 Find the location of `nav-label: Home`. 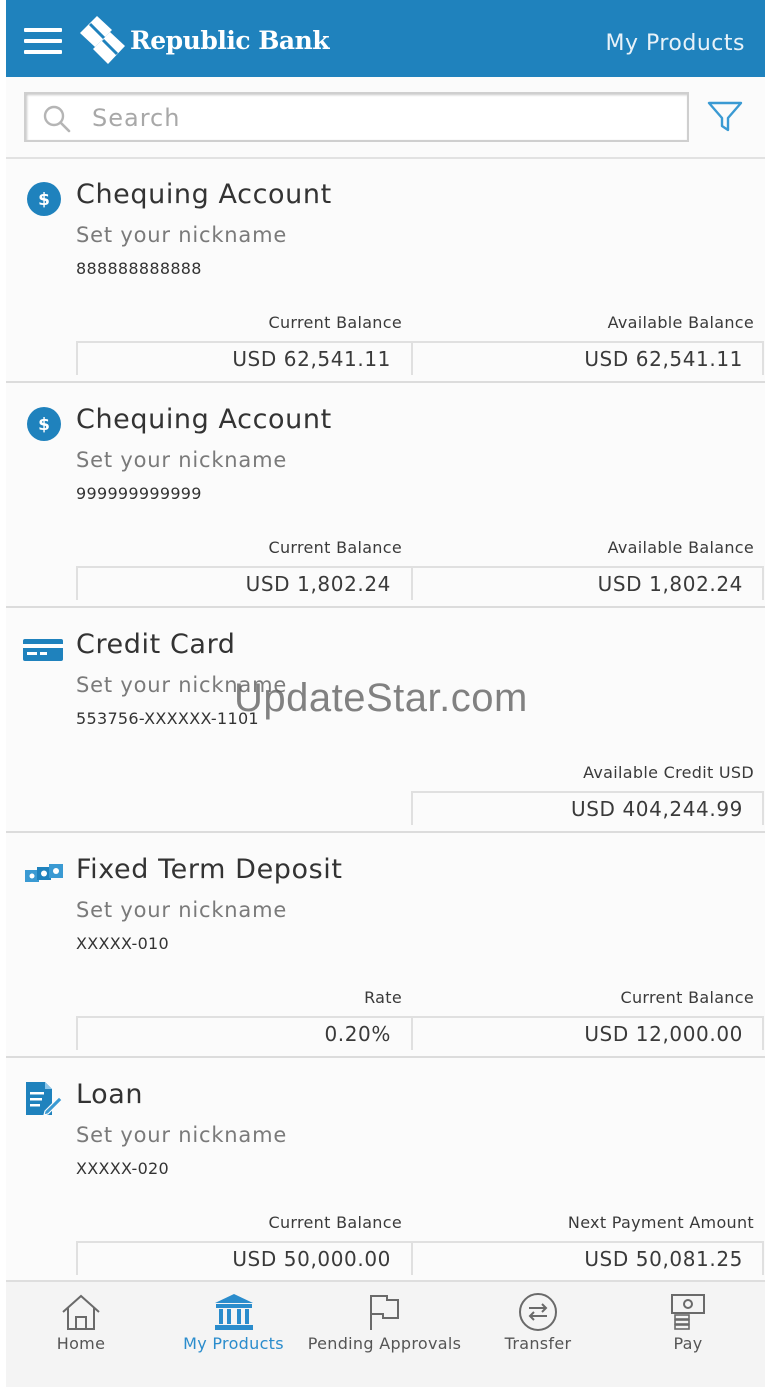

nav-label: Home is located at coordinates (81, 1343).